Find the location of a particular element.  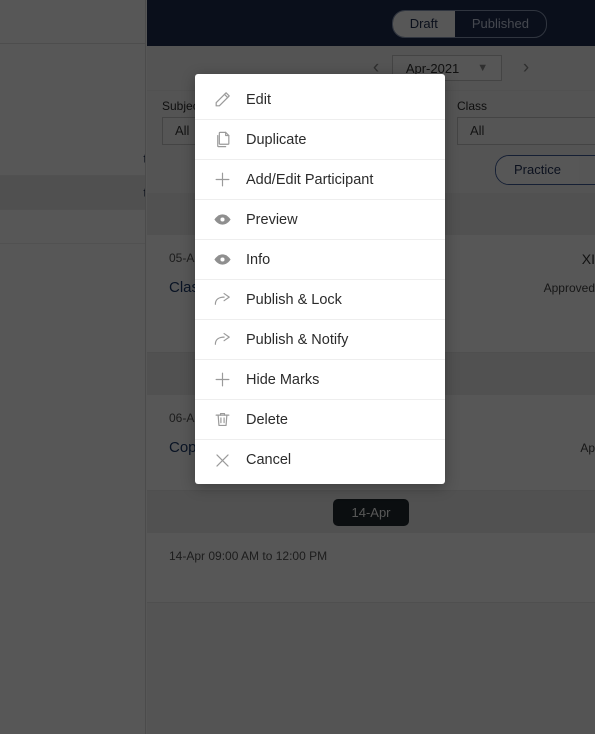

menu-item-publish-and-lock: Publish & Lock is located at coordinates (320, 300).